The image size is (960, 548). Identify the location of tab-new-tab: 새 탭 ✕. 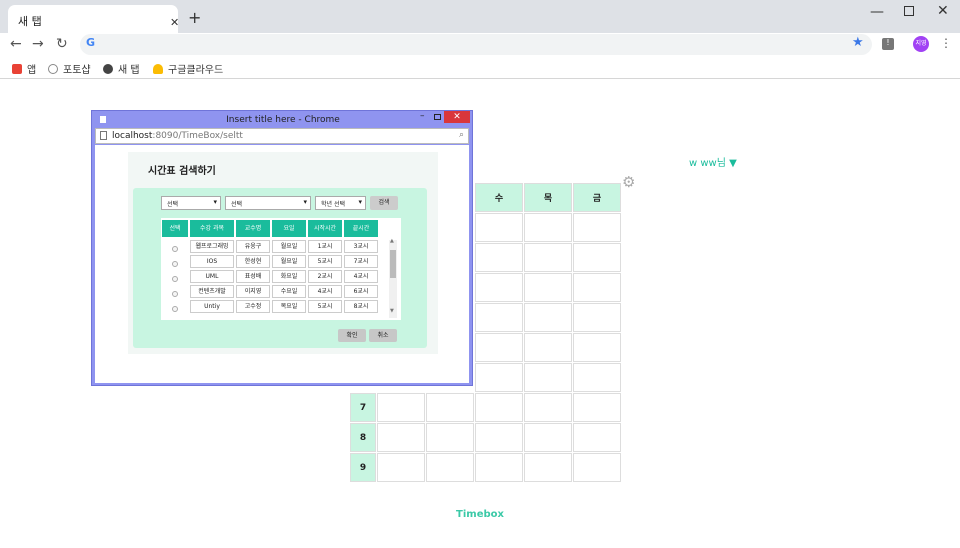
(93, 19).